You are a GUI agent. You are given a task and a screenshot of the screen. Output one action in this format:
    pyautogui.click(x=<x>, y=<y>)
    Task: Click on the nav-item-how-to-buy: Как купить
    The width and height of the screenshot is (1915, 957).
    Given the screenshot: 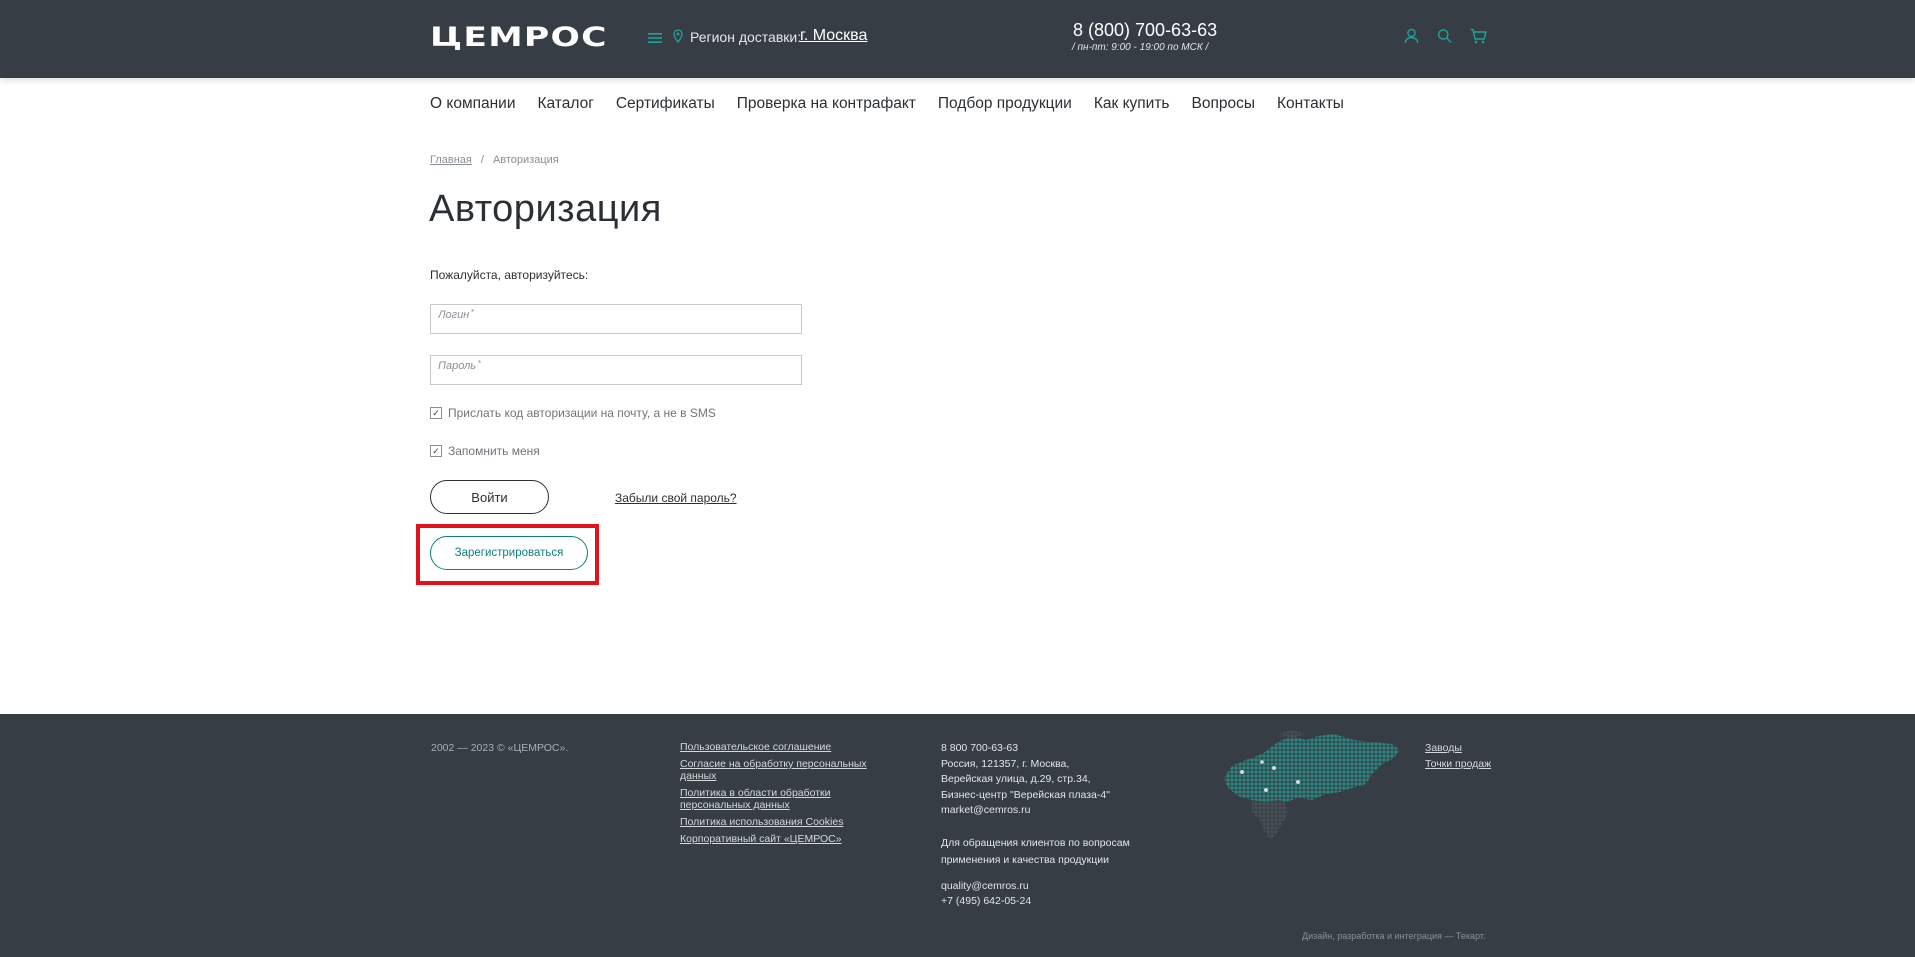 What is the action you would take?
    pyautogui.click(x=1132, y=104)
    